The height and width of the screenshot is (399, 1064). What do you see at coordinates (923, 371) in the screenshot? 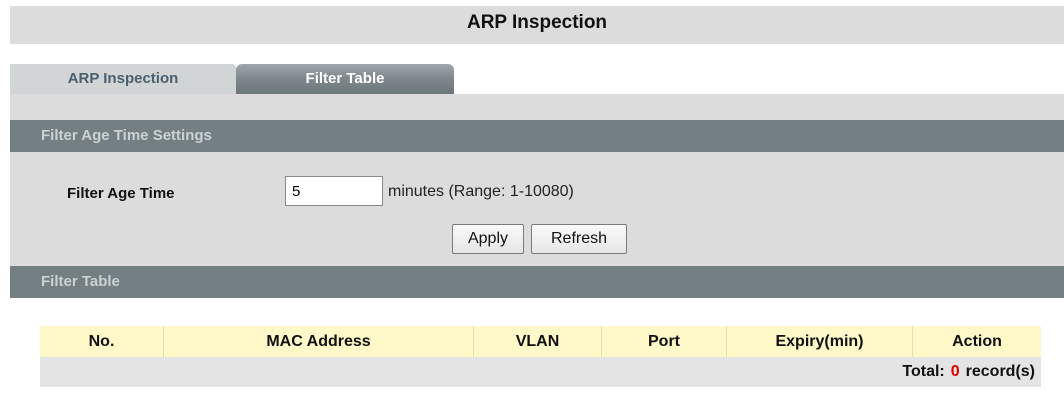
I see `total-label: Total:` at bounding box center [923, 371].